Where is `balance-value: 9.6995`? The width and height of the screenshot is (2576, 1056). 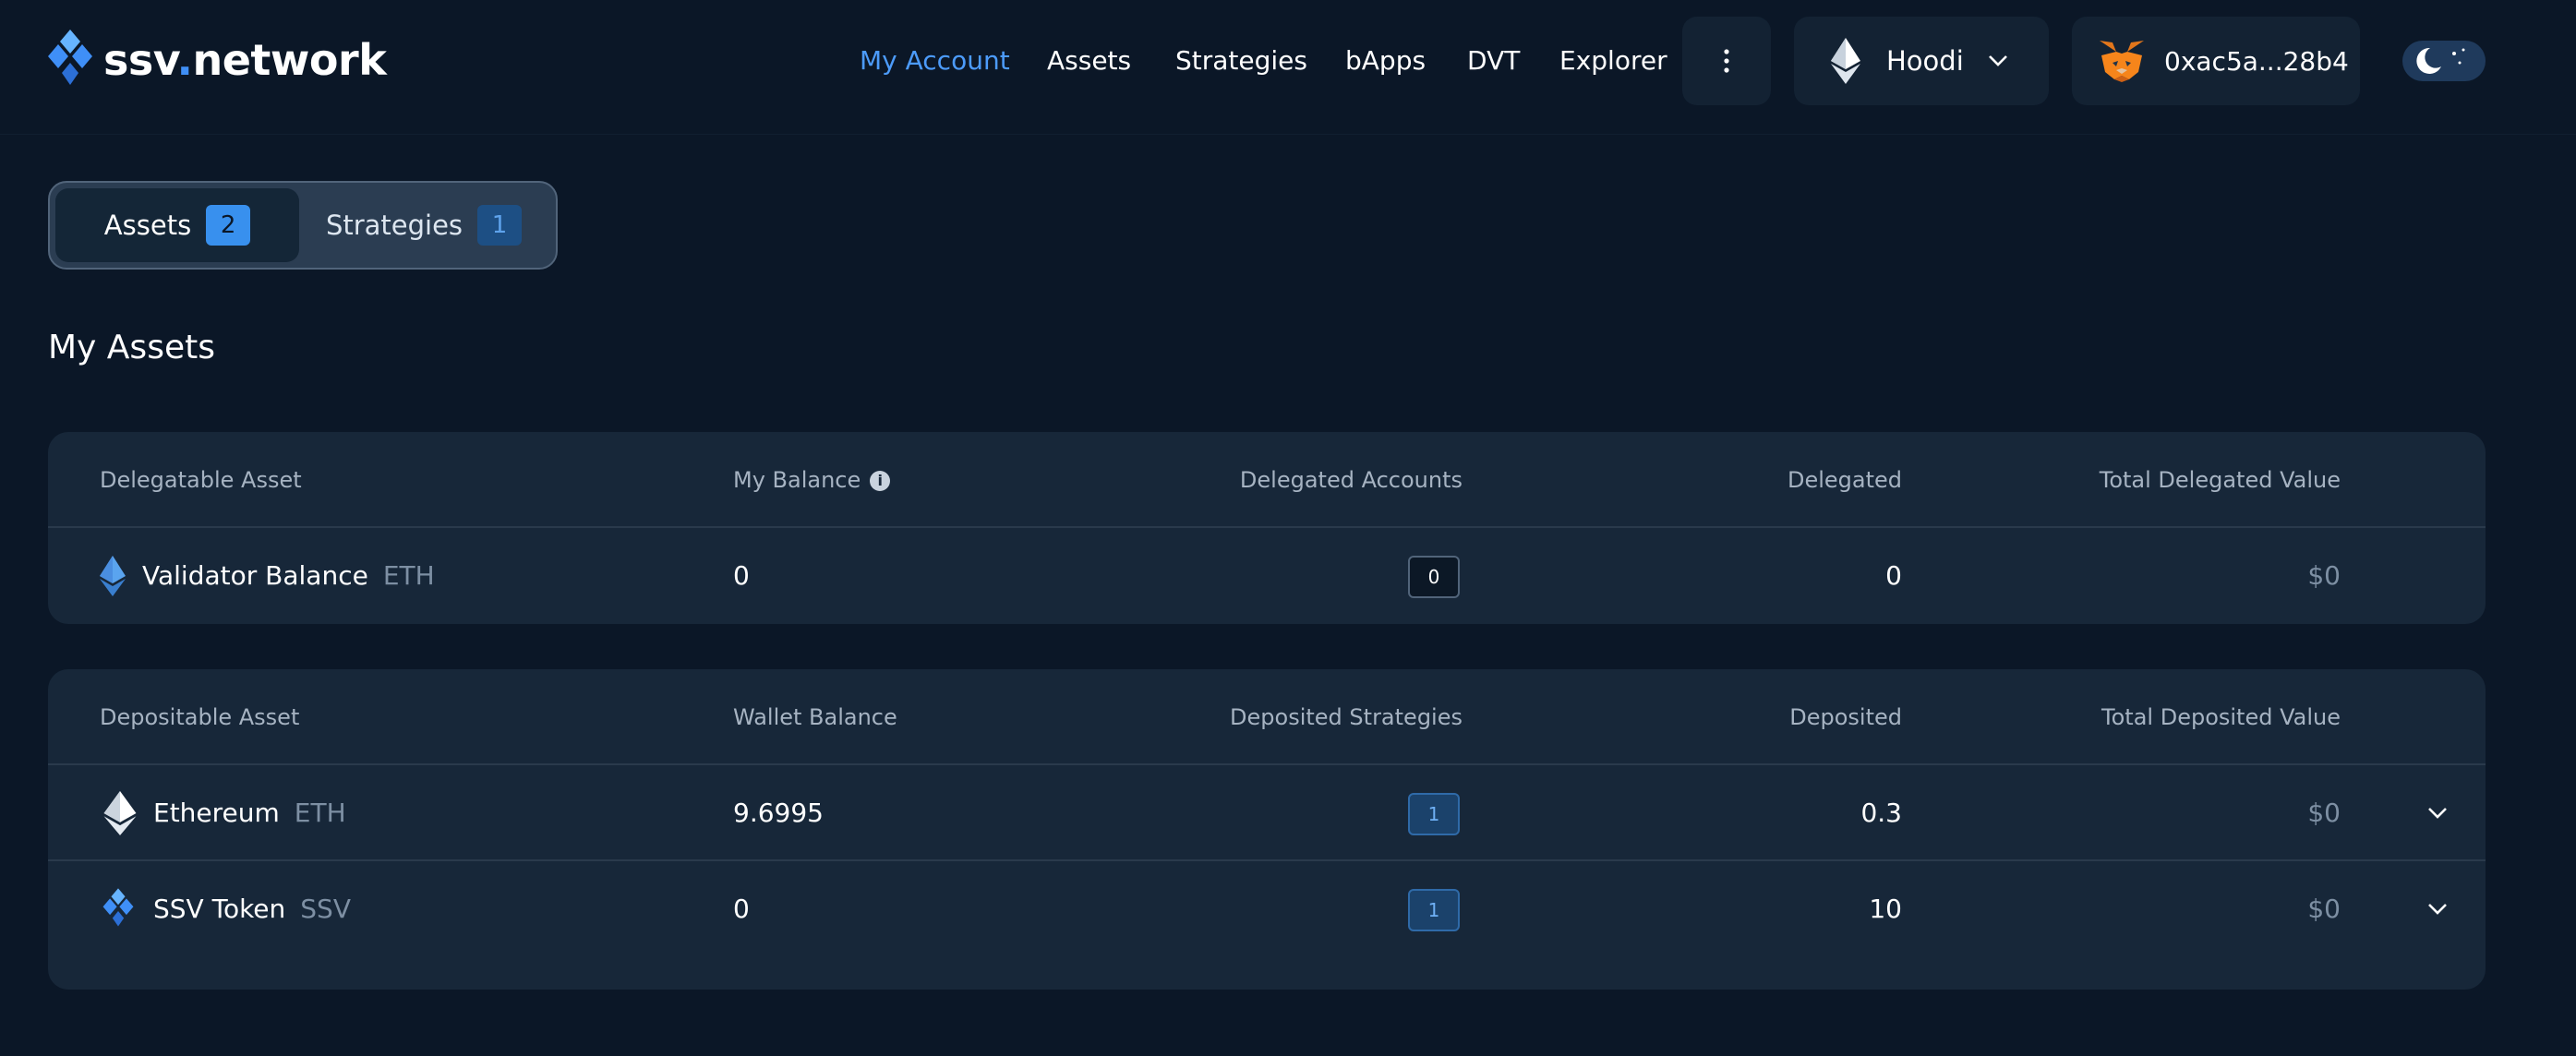
balance-value: 9.6995 is located at coordinates (778, 813).